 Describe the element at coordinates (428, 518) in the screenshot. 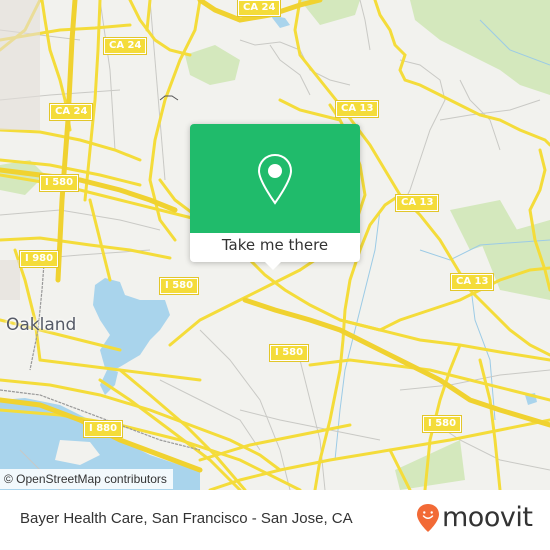

I see `moovit-pin-icon` at that location.